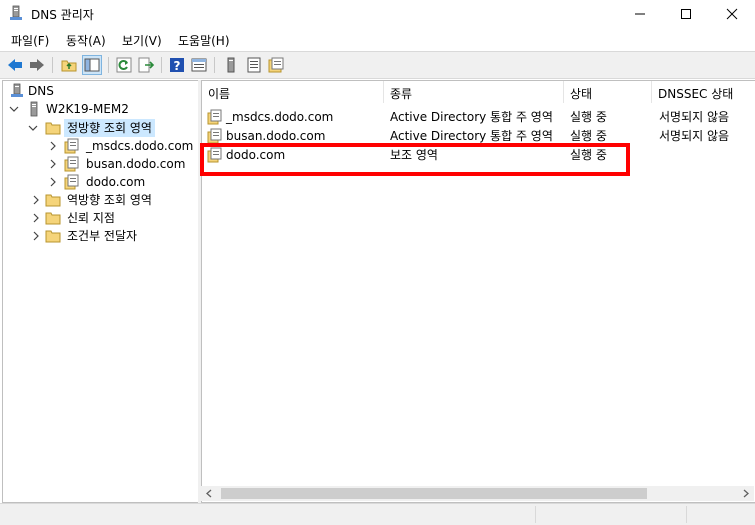 This screenshot has width=755, height=525. What do you see at coordinates (209, 493) in the screenshot?
I see `scroll-left-icon` at bounding box center [209, 493].